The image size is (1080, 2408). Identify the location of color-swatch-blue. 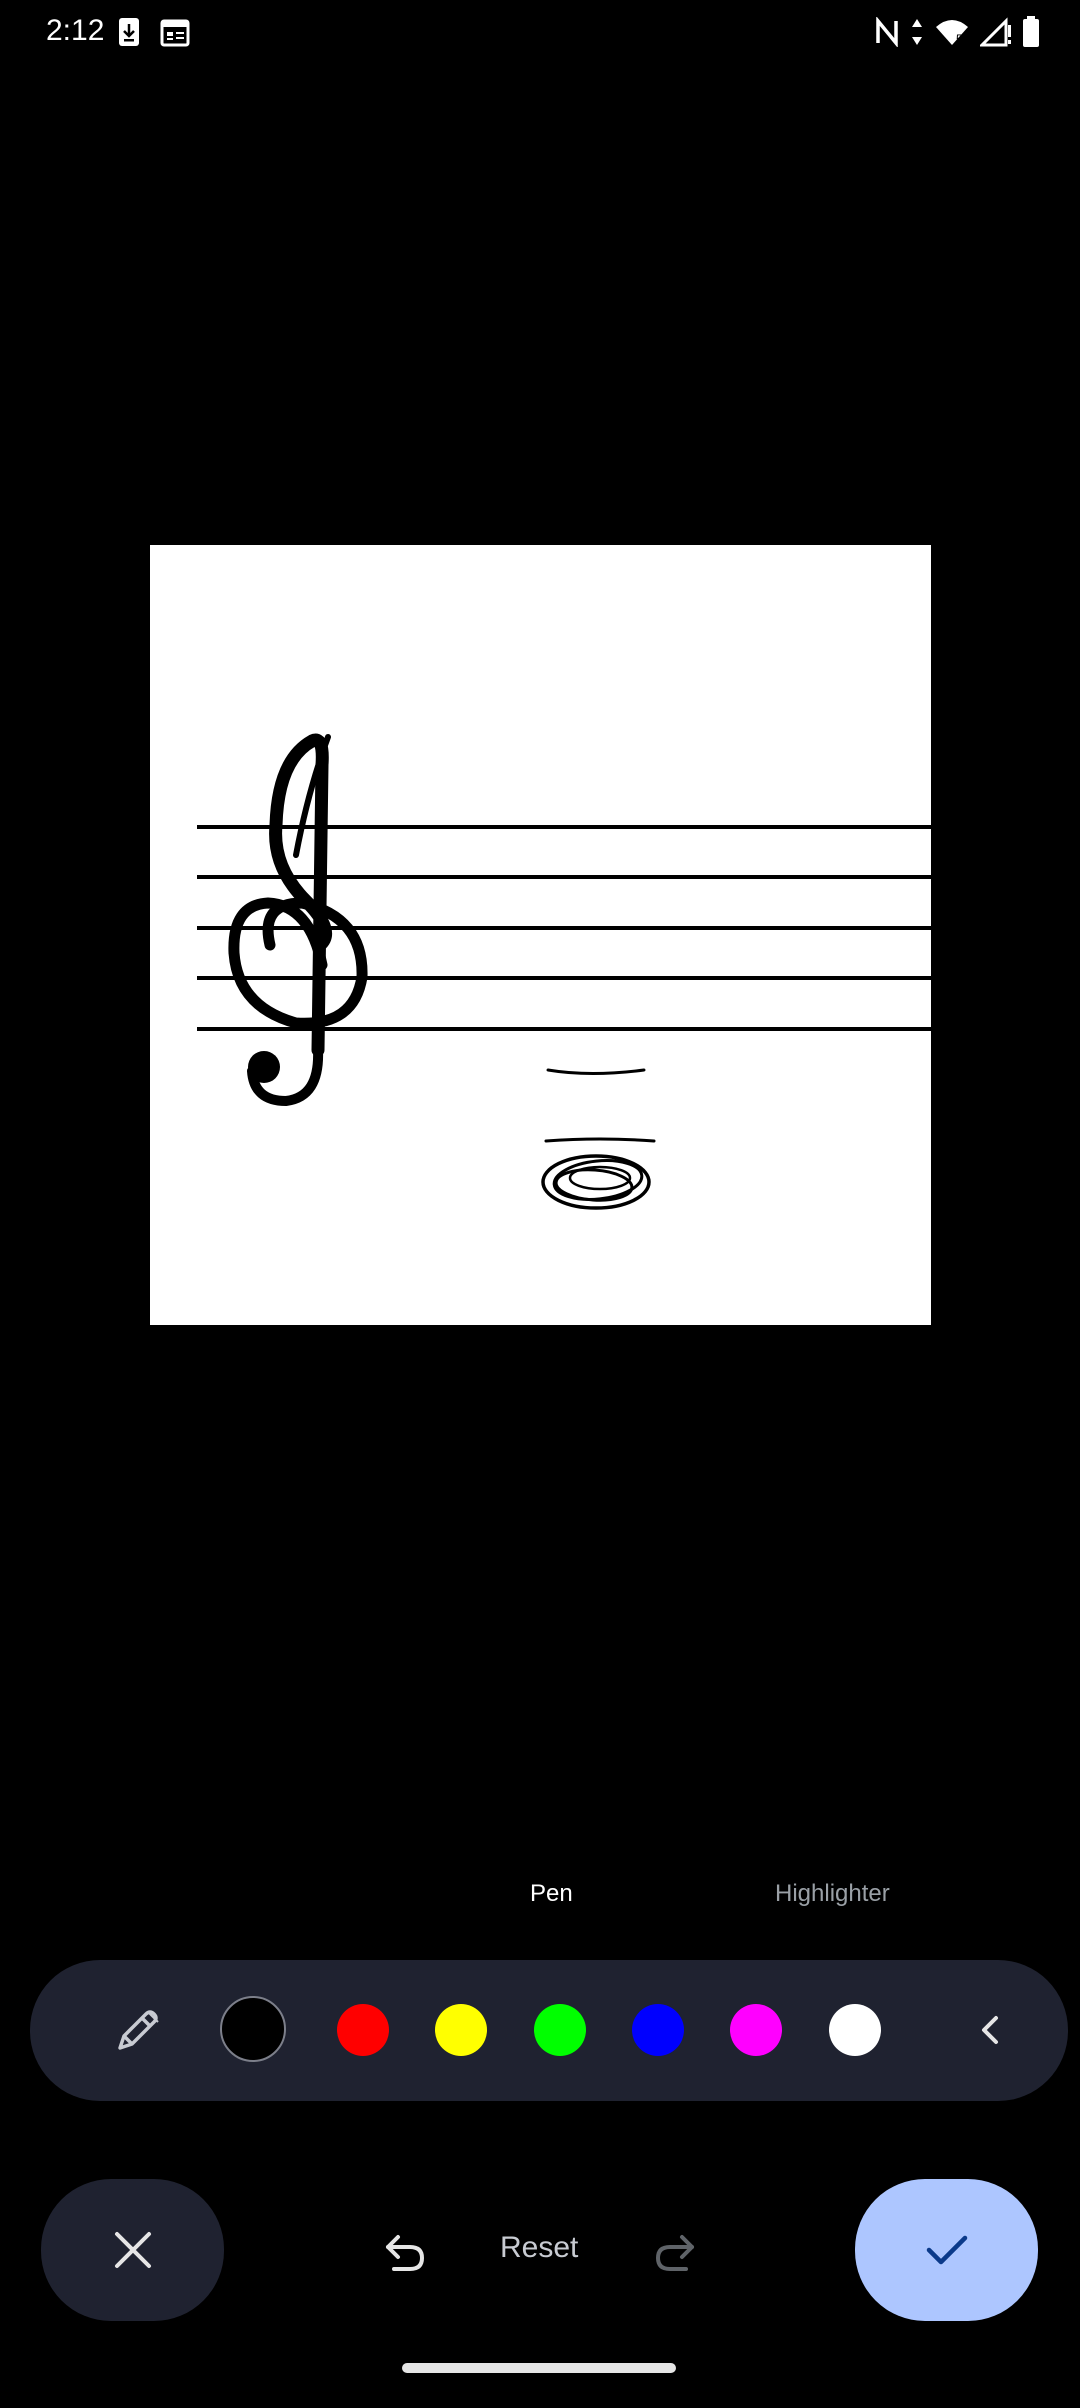
(658, 2030).